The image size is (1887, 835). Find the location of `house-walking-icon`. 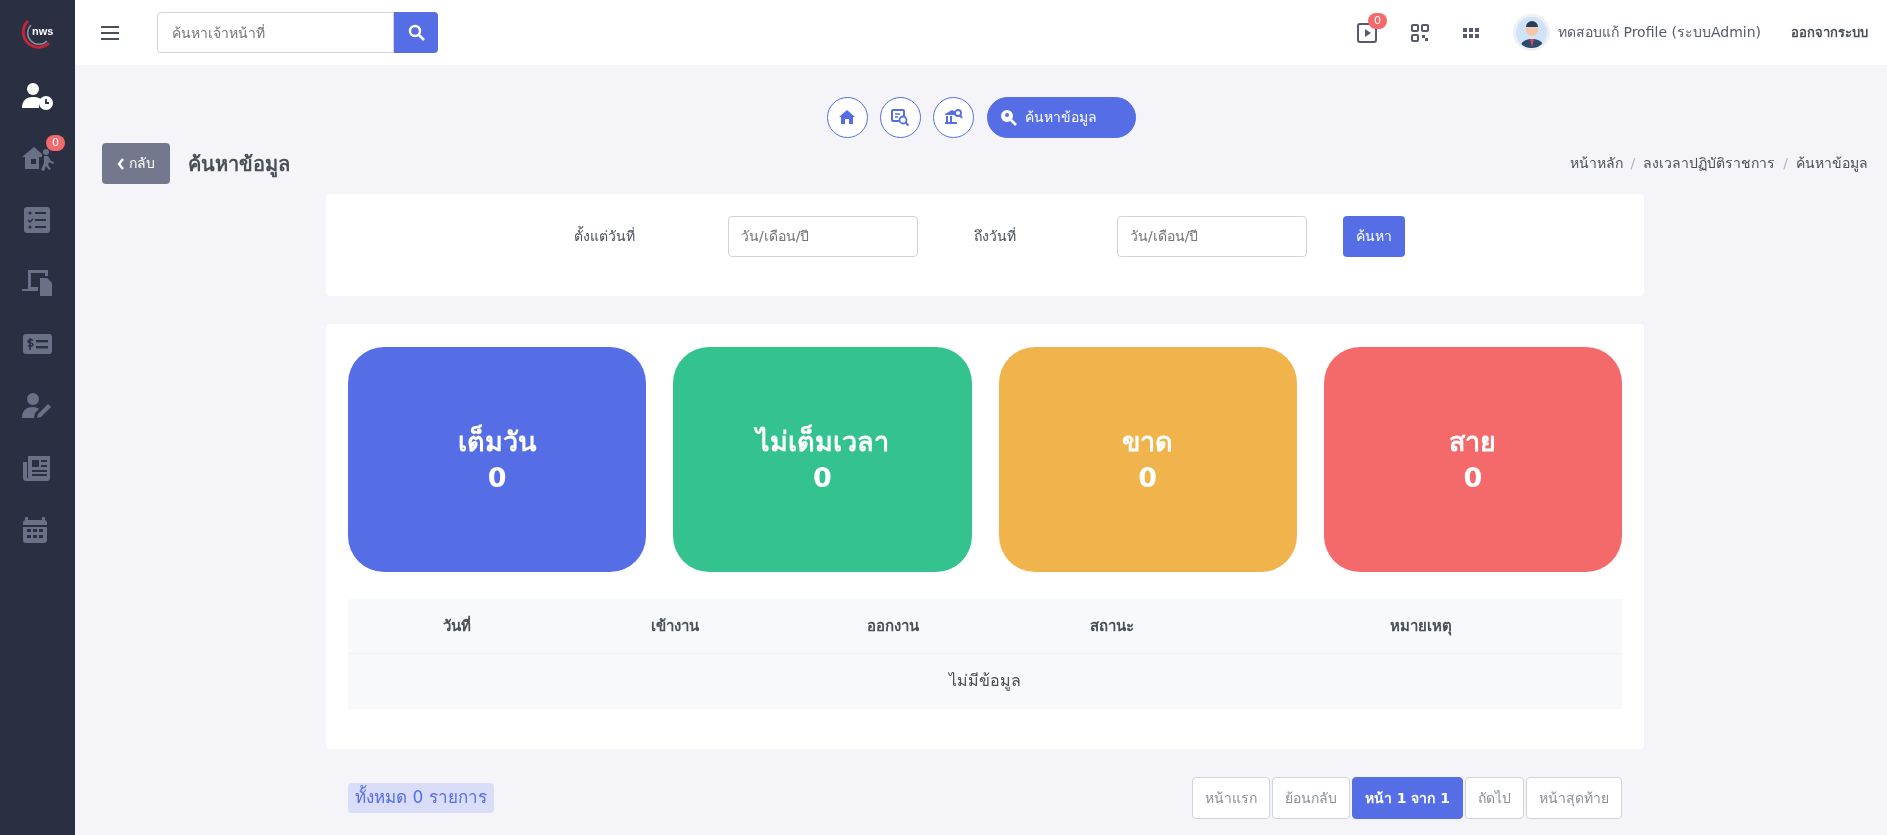

house-walking-icon is located at coordinates (37, 158).